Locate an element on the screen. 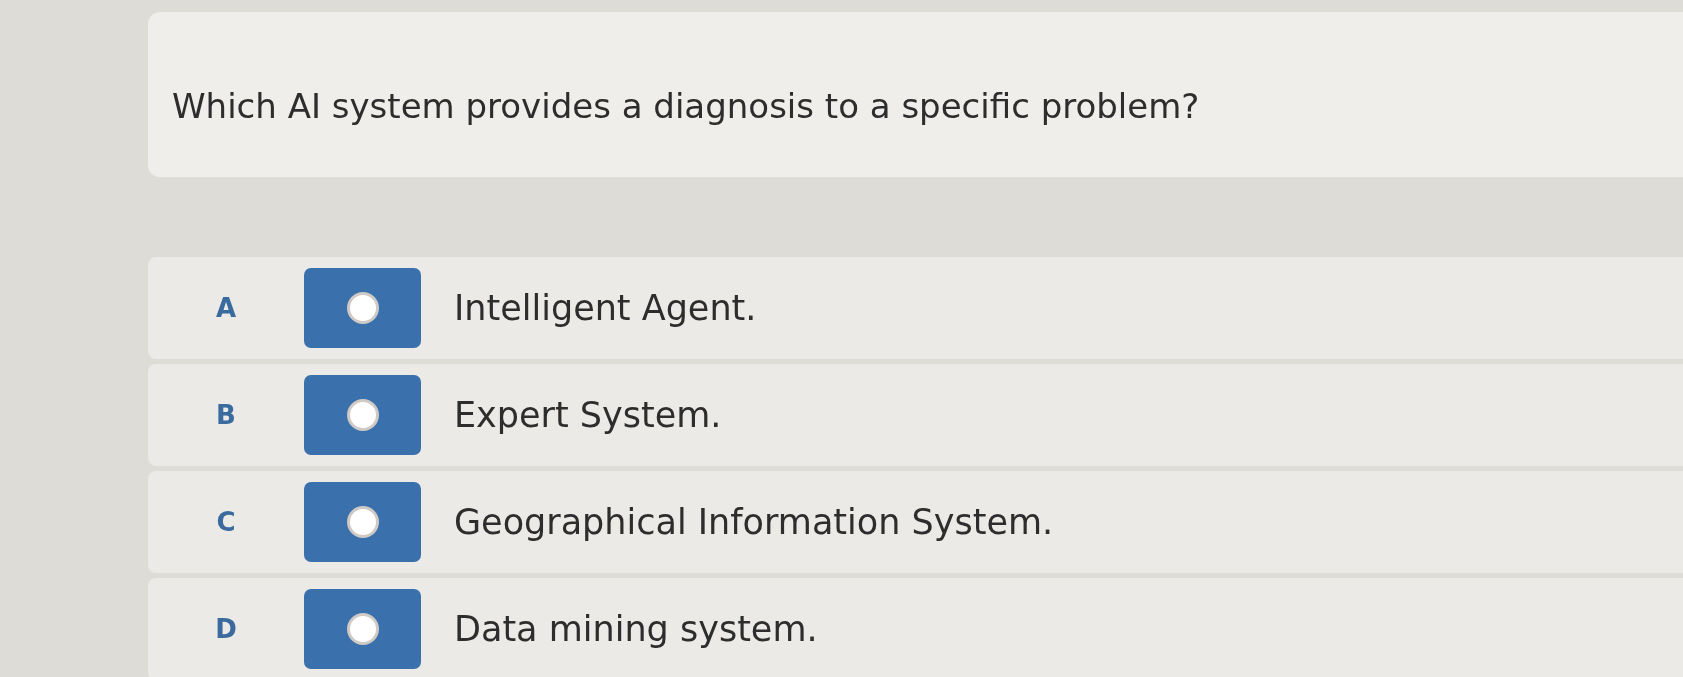 This screenshot has width=1683, height=677. option-label: Expert System. is located at coordinates (588, 415).